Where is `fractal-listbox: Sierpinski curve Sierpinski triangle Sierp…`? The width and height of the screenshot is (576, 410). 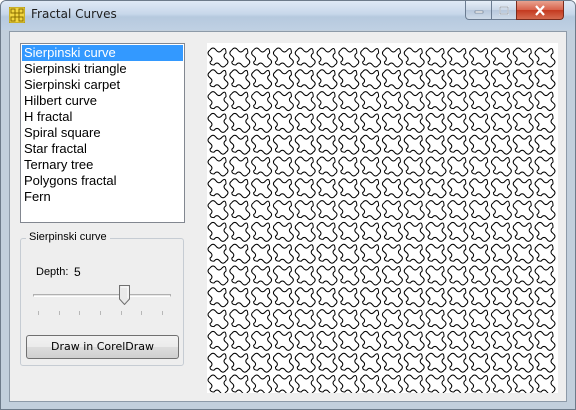
fractal-listbox: Sierpinski curve Sierpinski triangle Sierp… is located at coordinates (102, 133).